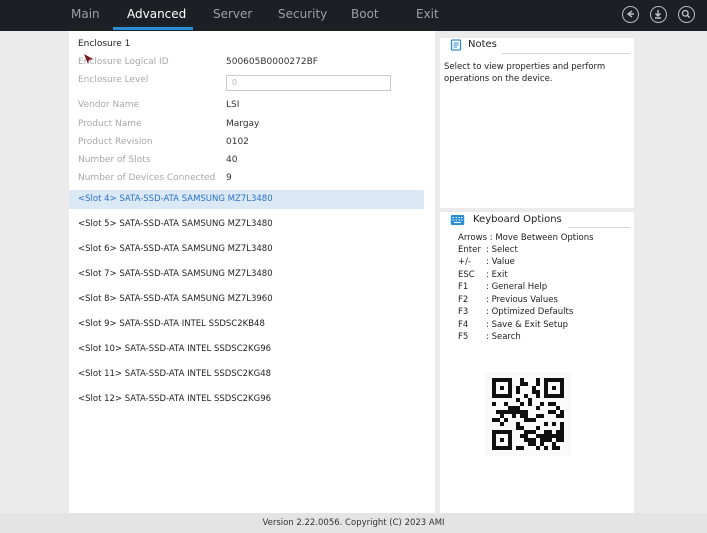  I want to click on search-circle-icon, so click(686, 14).